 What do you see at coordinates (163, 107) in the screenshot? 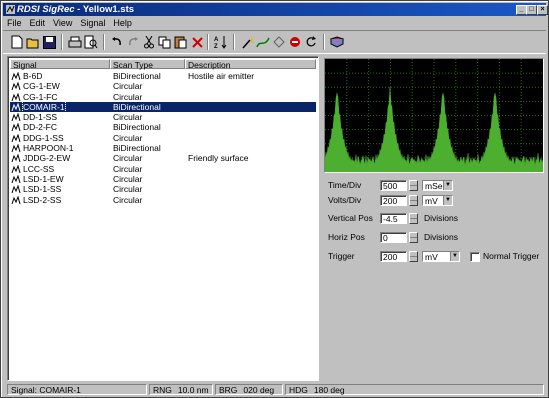
I see `table-row: COMAIR-1 BiDirectional` at bounding box center [163, 107].